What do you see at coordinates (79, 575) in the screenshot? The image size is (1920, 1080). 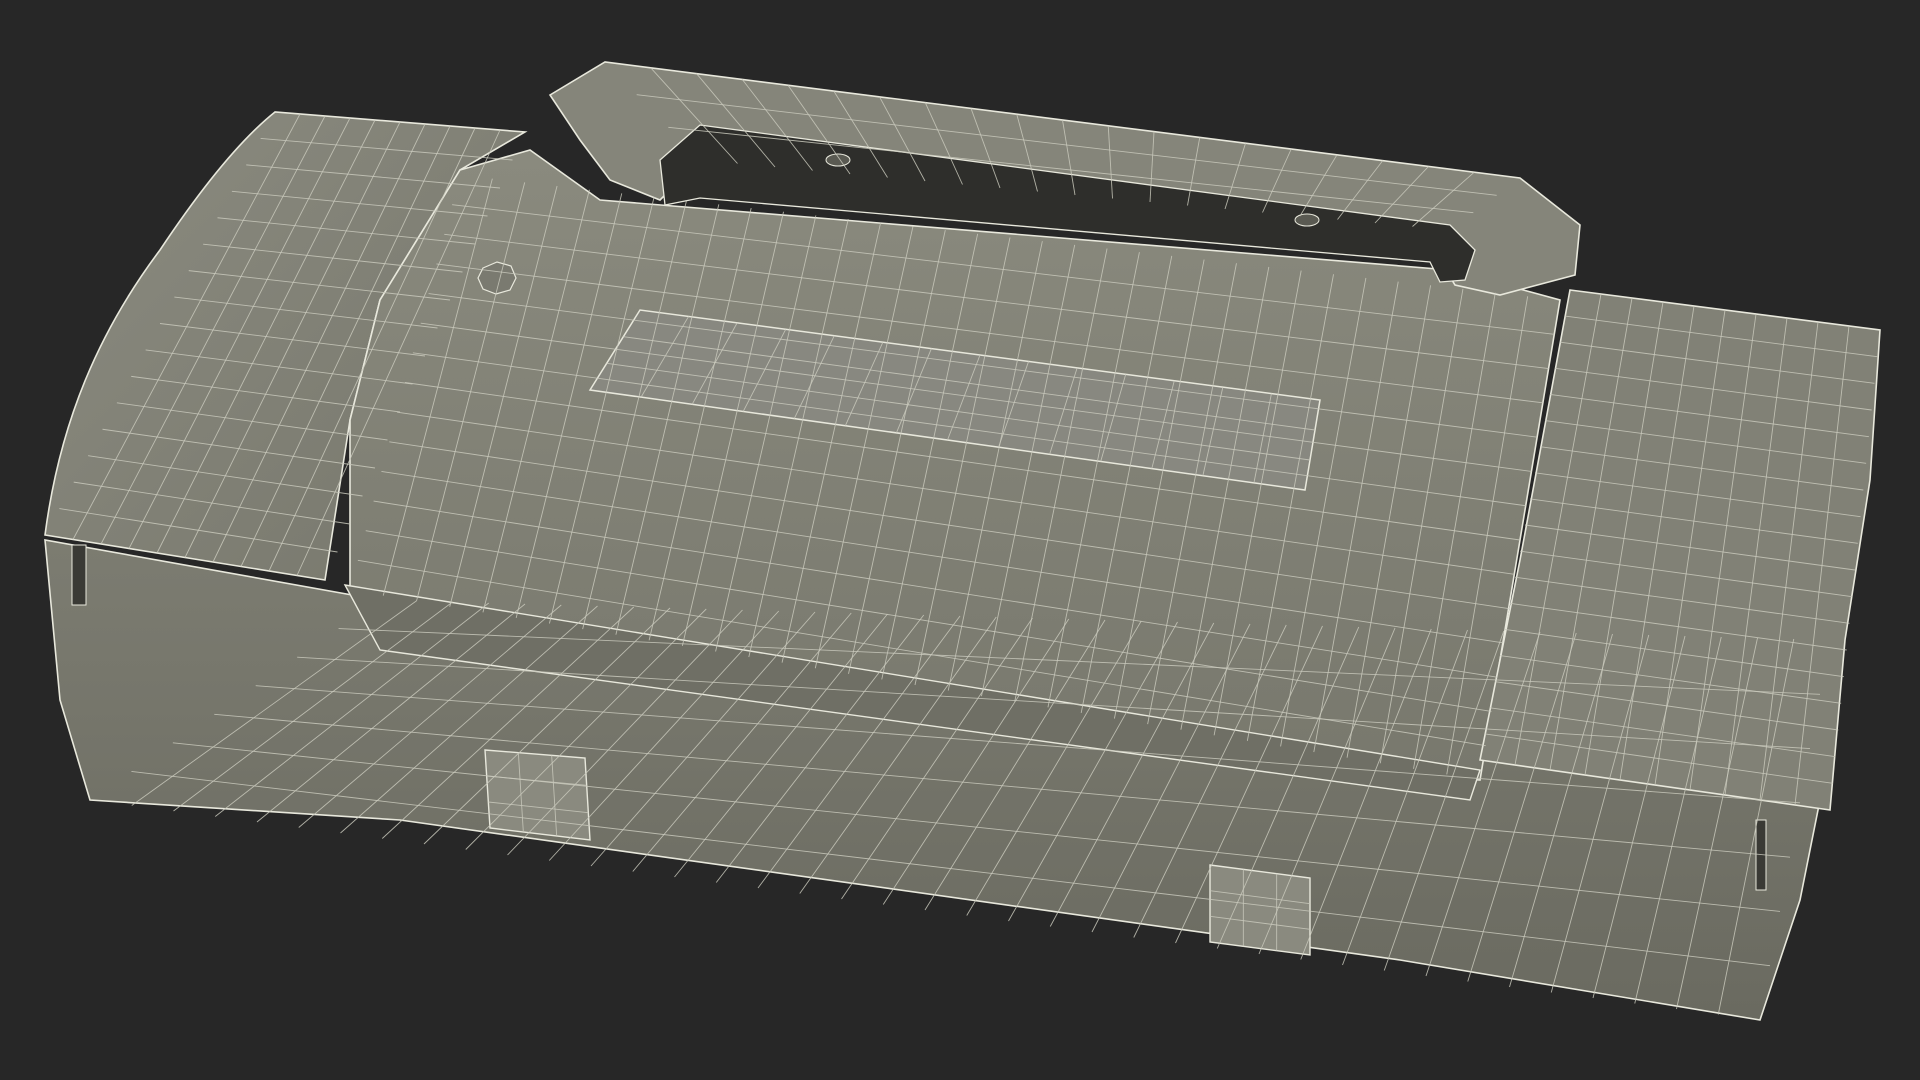 I see `left-vent-slot` at bounding box center [79, 575].